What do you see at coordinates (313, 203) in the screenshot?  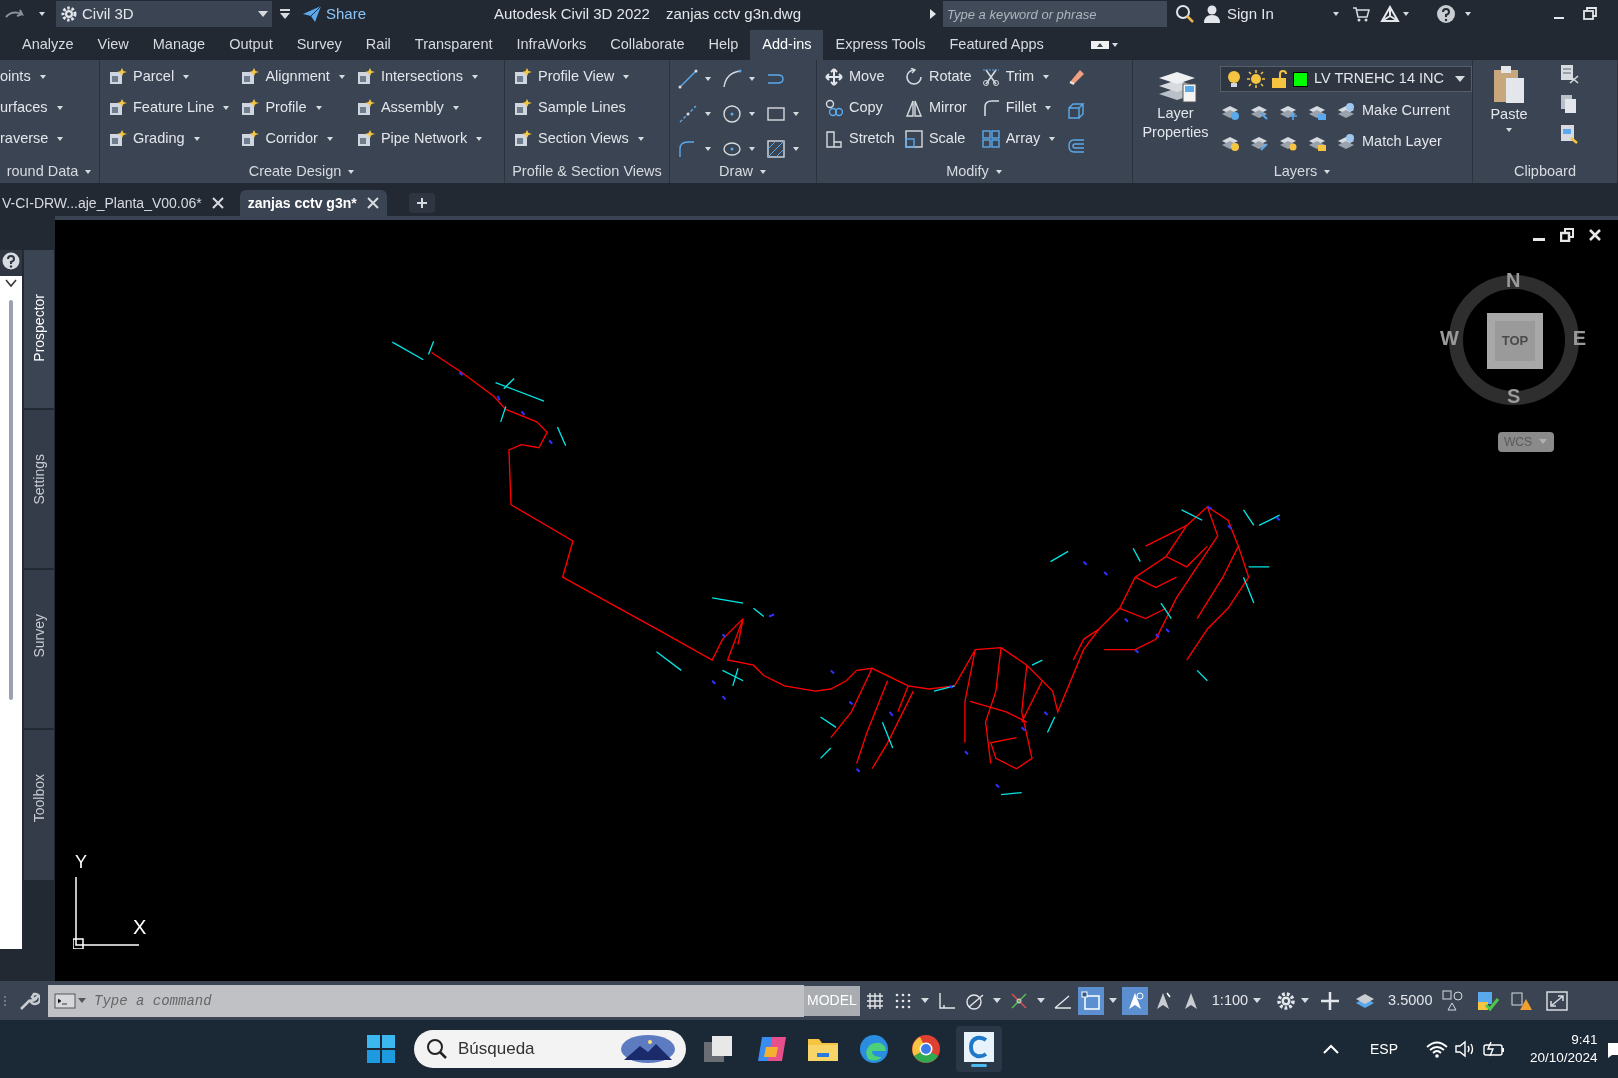 I see `document-tab: zanjas cctv g3n*` at bounding box center [313, 203].